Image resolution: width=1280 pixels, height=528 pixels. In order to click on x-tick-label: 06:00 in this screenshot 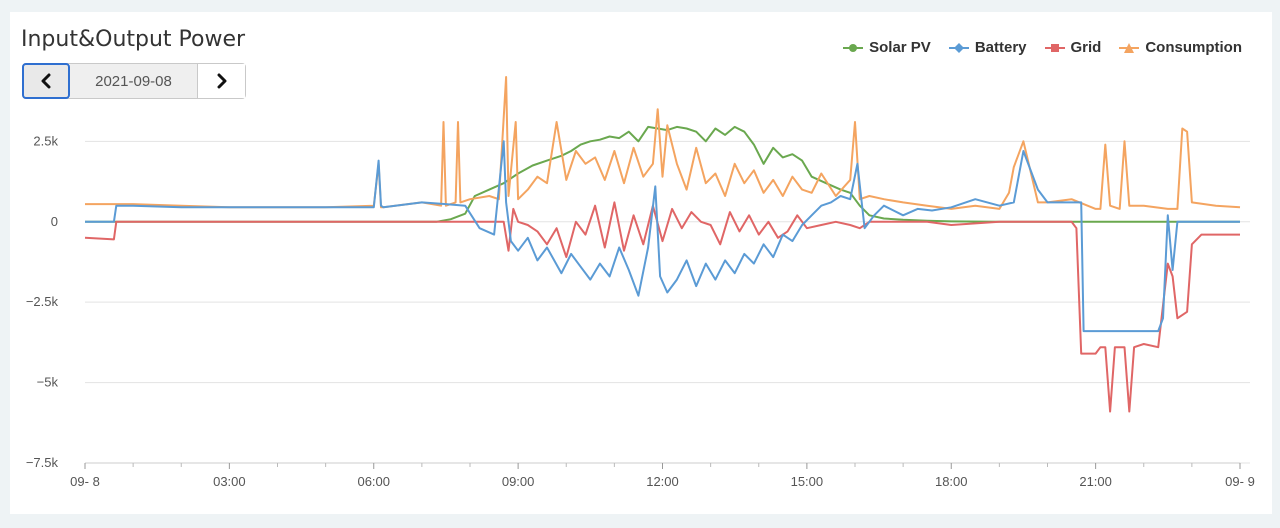, I will do `click(373, 481)`.